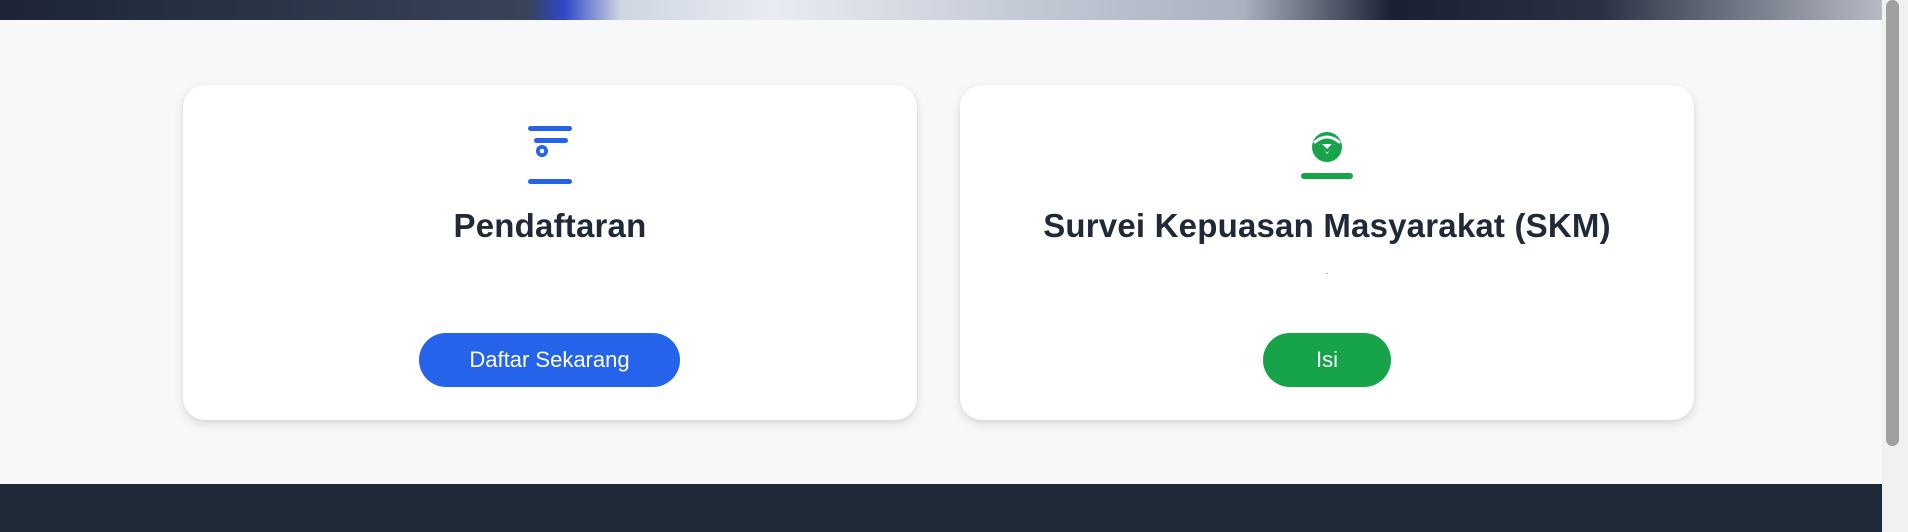 This screenshot has height=532, width=1908. I want to click on survey-title: Survei Kepuasan Masyarakat (SKM), so click(1327, 225).